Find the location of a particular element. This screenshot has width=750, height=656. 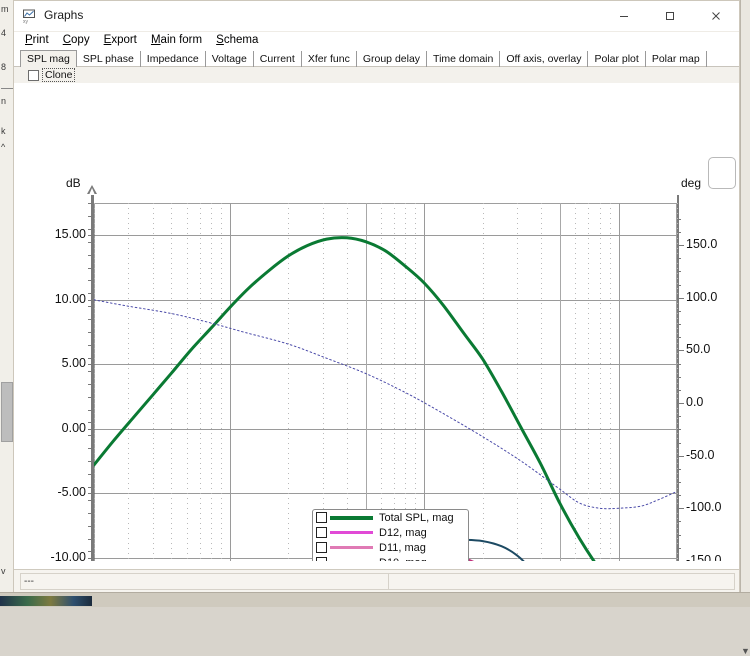

legend-item: Total SPL, mag is located at coordinates (390, 517).